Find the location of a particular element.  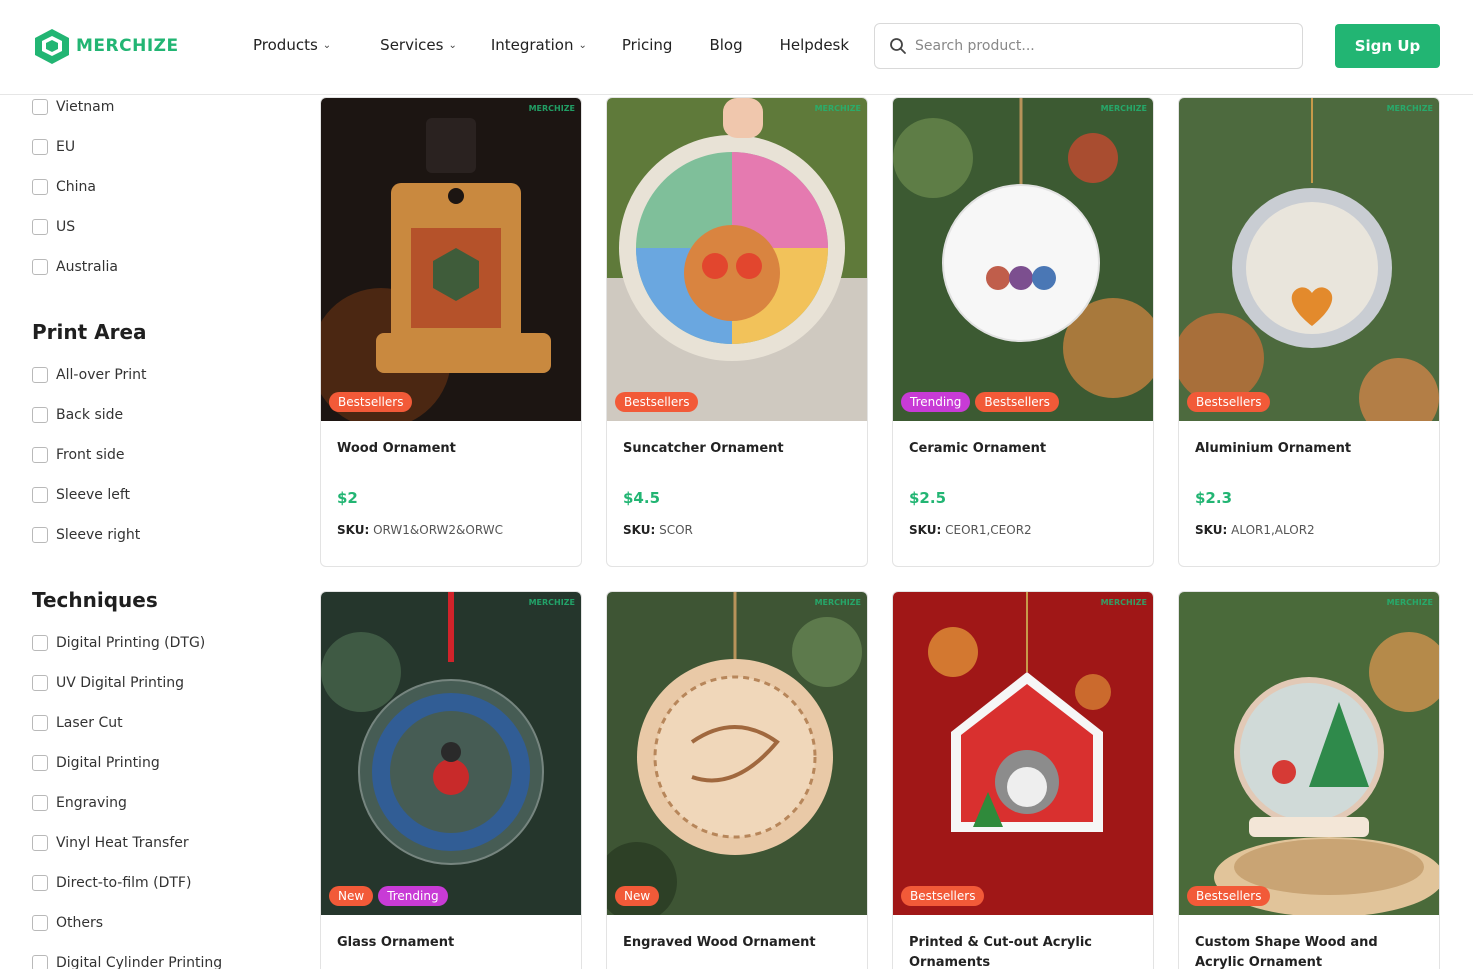

nav-pricing-label: Pricing is located at coordinates (647, 45).